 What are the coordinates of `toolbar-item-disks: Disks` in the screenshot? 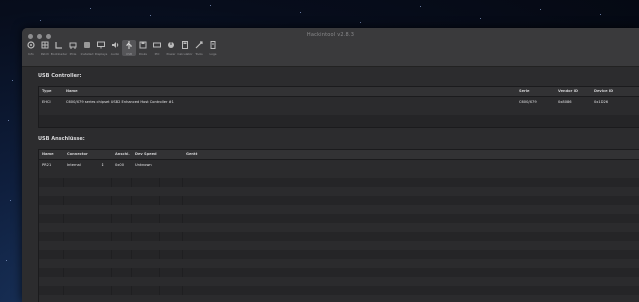 It's located at (143, 48).